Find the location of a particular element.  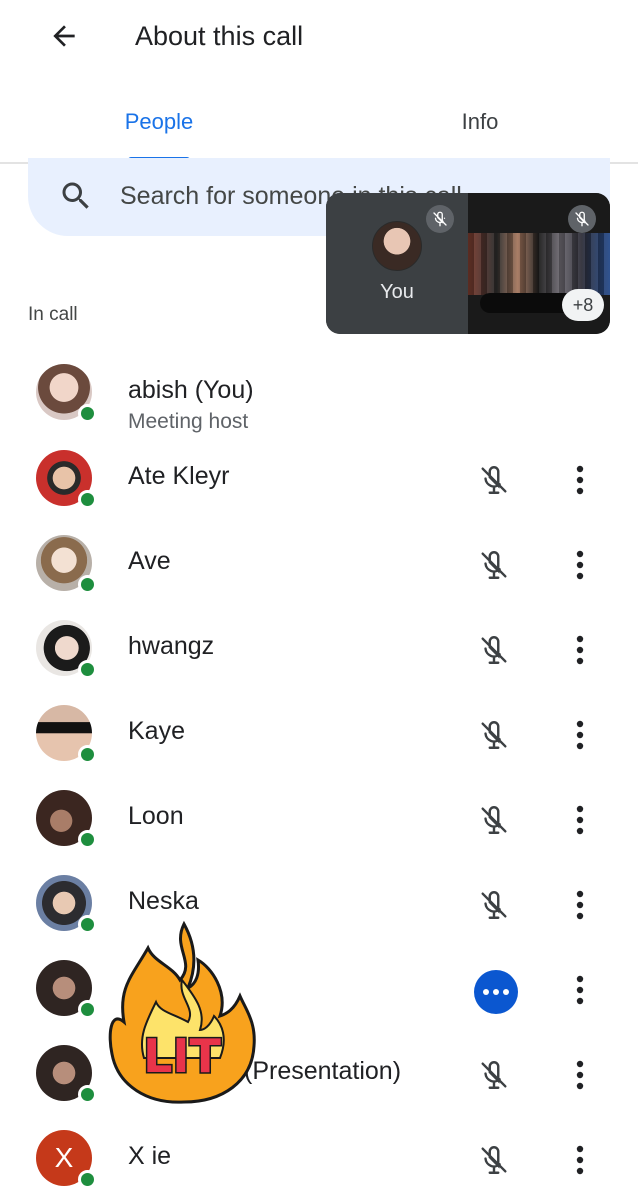

participant-name: abish (You) is located at coordinates (191, 390).